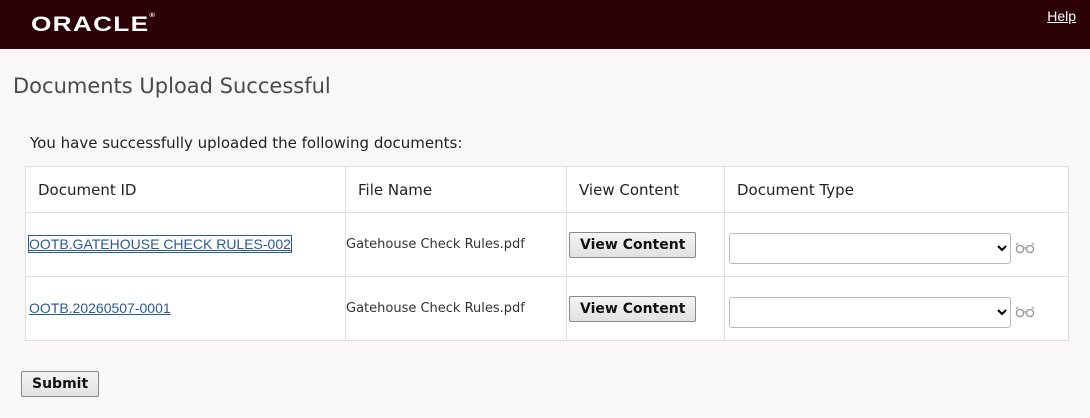 Image resolution: width=1090 pixels, height=418 pixels. I want to click on submit-button: Submit, so click(60, 384).